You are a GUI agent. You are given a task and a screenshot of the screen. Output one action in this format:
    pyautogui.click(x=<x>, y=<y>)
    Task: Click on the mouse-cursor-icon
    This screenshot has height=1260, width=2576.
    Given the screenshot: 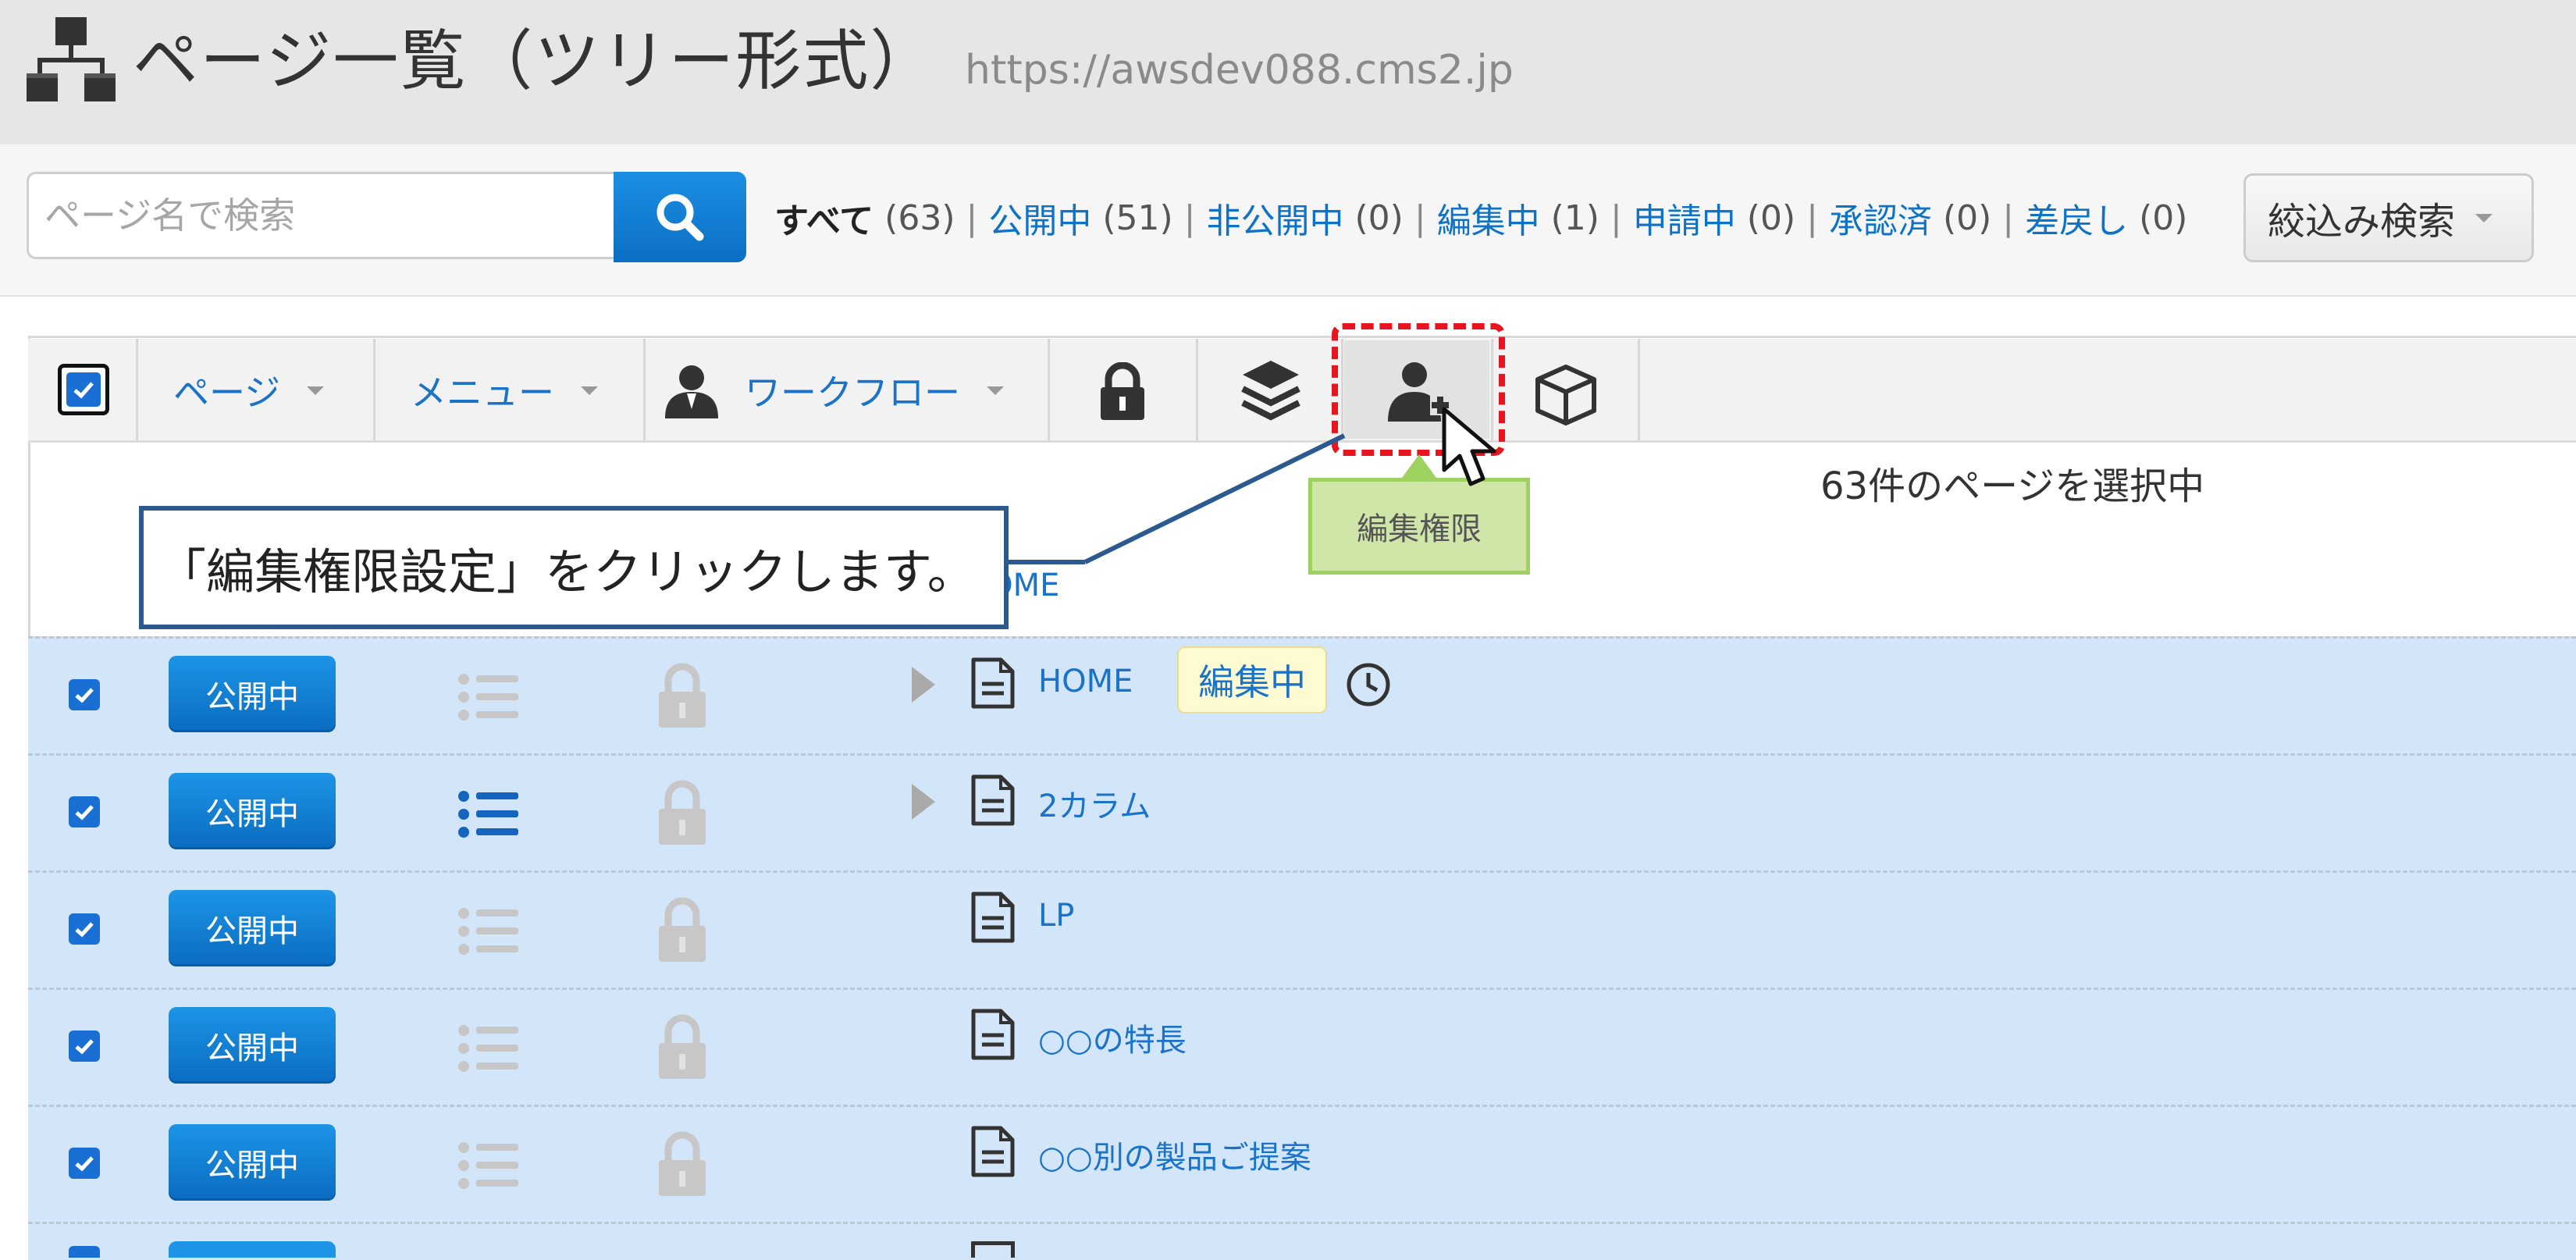 What is the action you would take?
    pyautogui.click(x=1472, y=450)
    